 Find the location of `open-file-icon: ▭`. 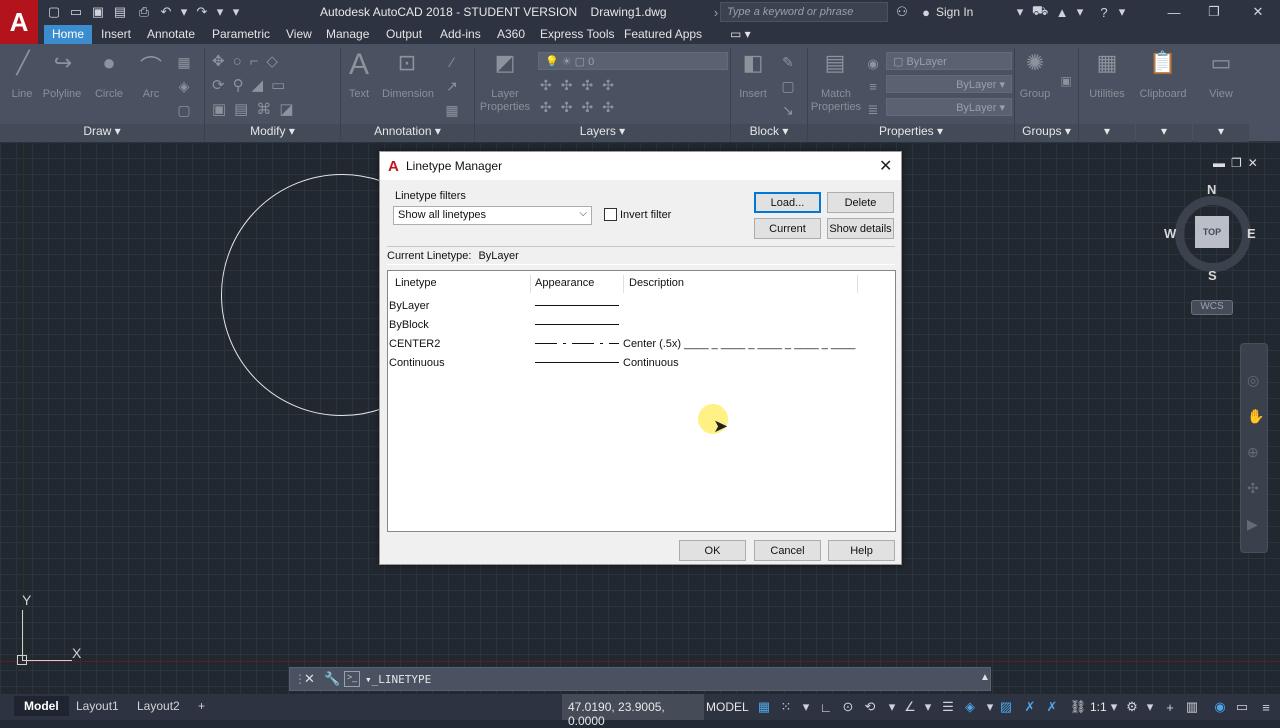

open-file-icon: ▭ is located at coordinates (76, 12).